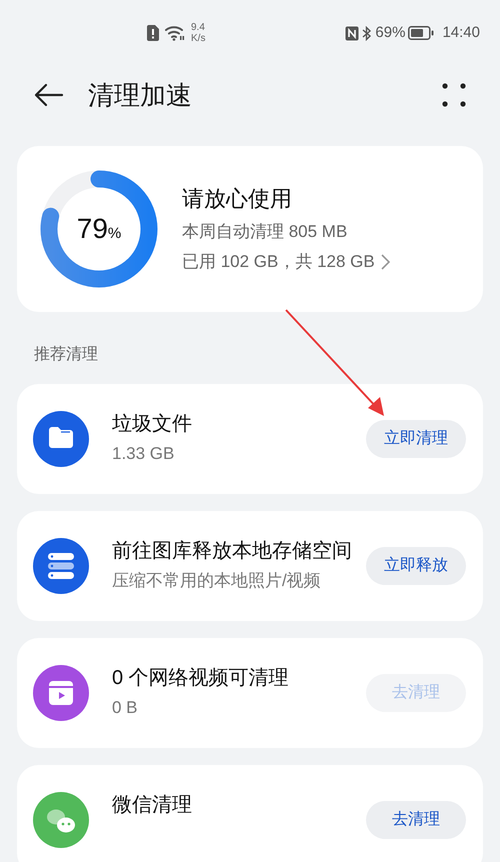 The width and height of the screenshot is (500, 862). Describe the element at coordinates (152, 424) in the screenshot. I see `item-title: 垃圾文件` at that location.